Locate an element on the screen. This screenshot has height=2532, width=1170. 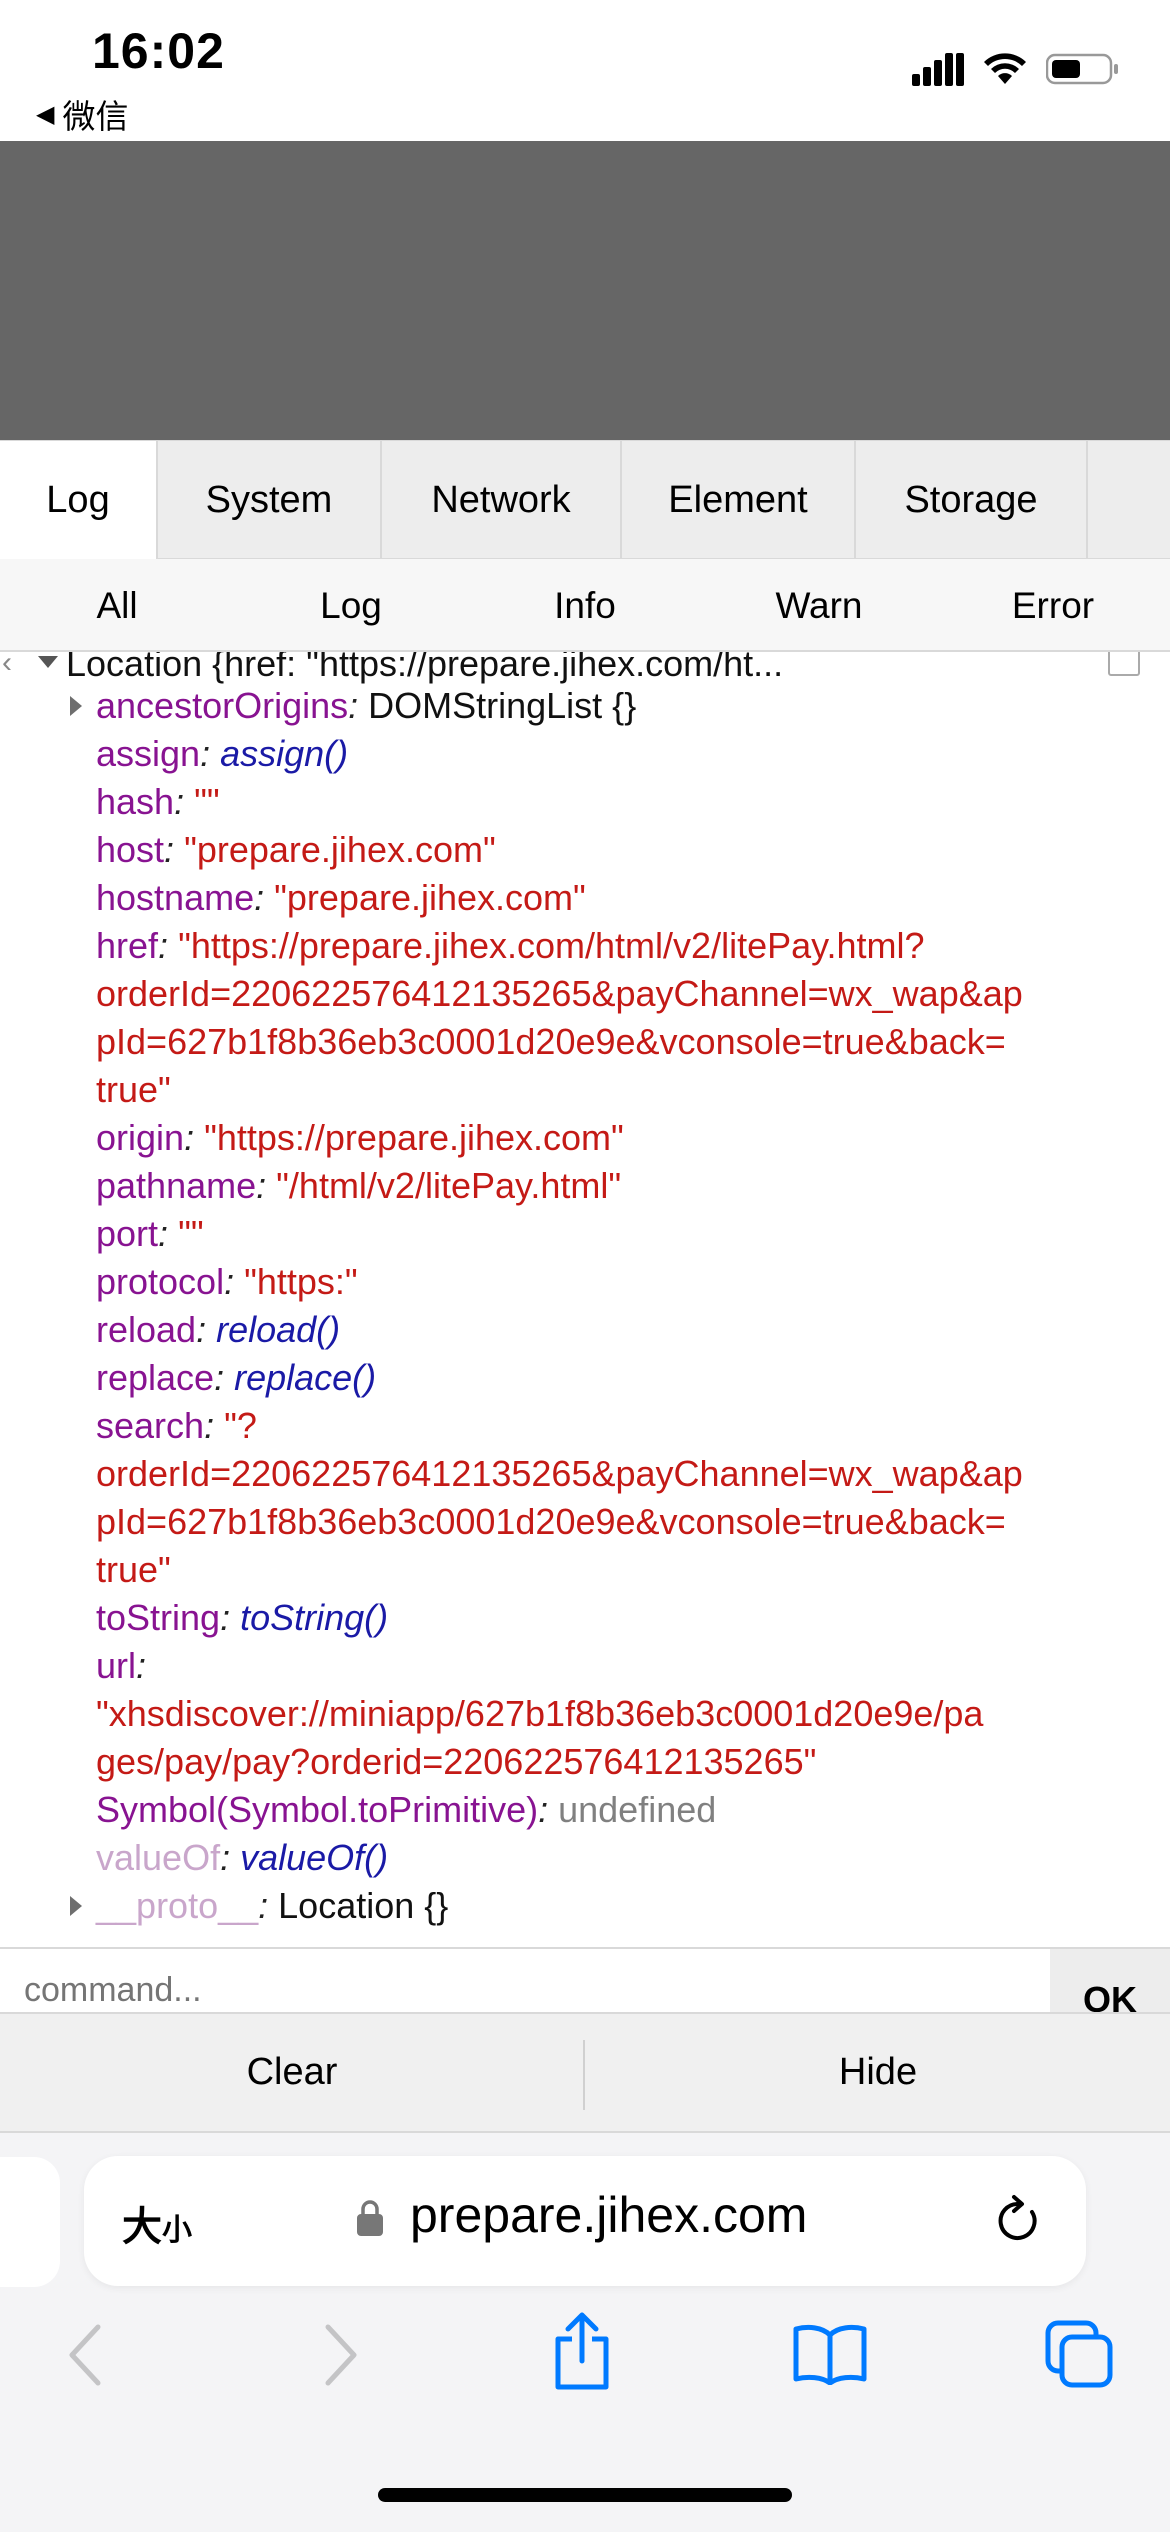
console-actions: Clear Hide is located at coordinates (585, 2072).